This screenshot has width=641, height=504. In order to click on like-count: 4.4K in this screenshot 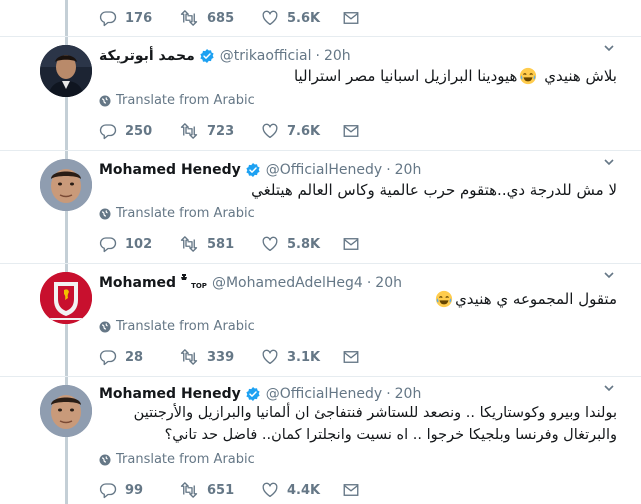, I will do `click(304, 490)`.